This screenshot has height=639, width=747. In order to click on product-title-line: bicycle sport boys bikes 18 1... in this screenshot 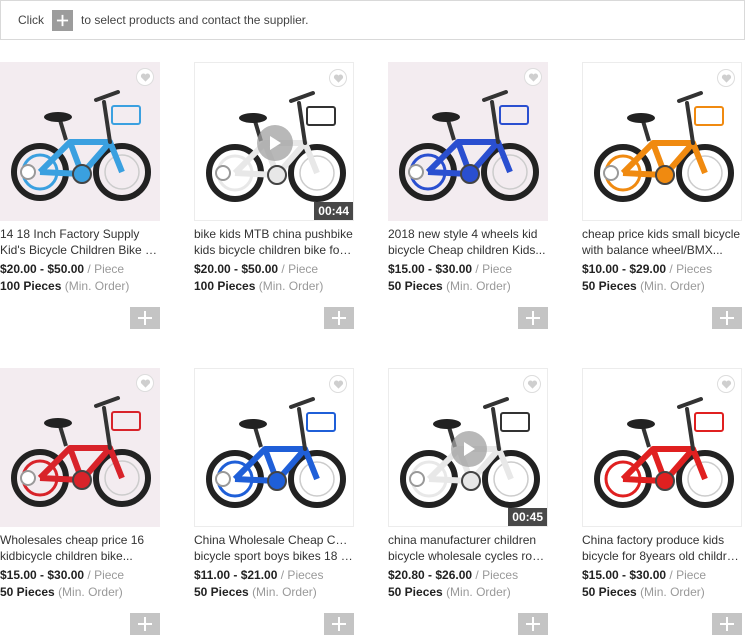, I will do `click(274, 556)`.